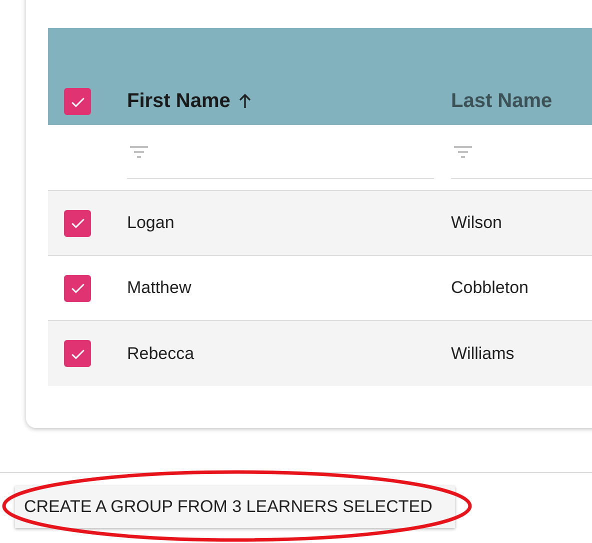 This screenshot has width=592, height=543. What do you see at coordinates (245, 101) in the screenshot?
I see `sort-arrow-icon` at bounding box center [245, 101].